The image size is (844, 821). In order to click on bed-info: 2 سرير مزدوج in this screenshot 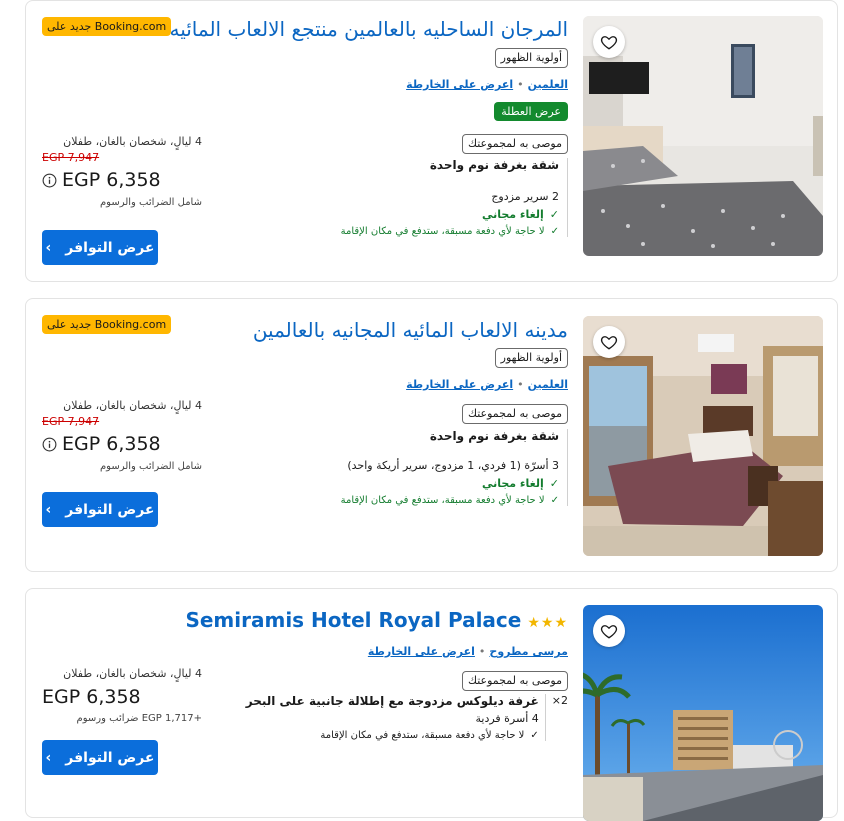, I will do `click(525, 196)`.